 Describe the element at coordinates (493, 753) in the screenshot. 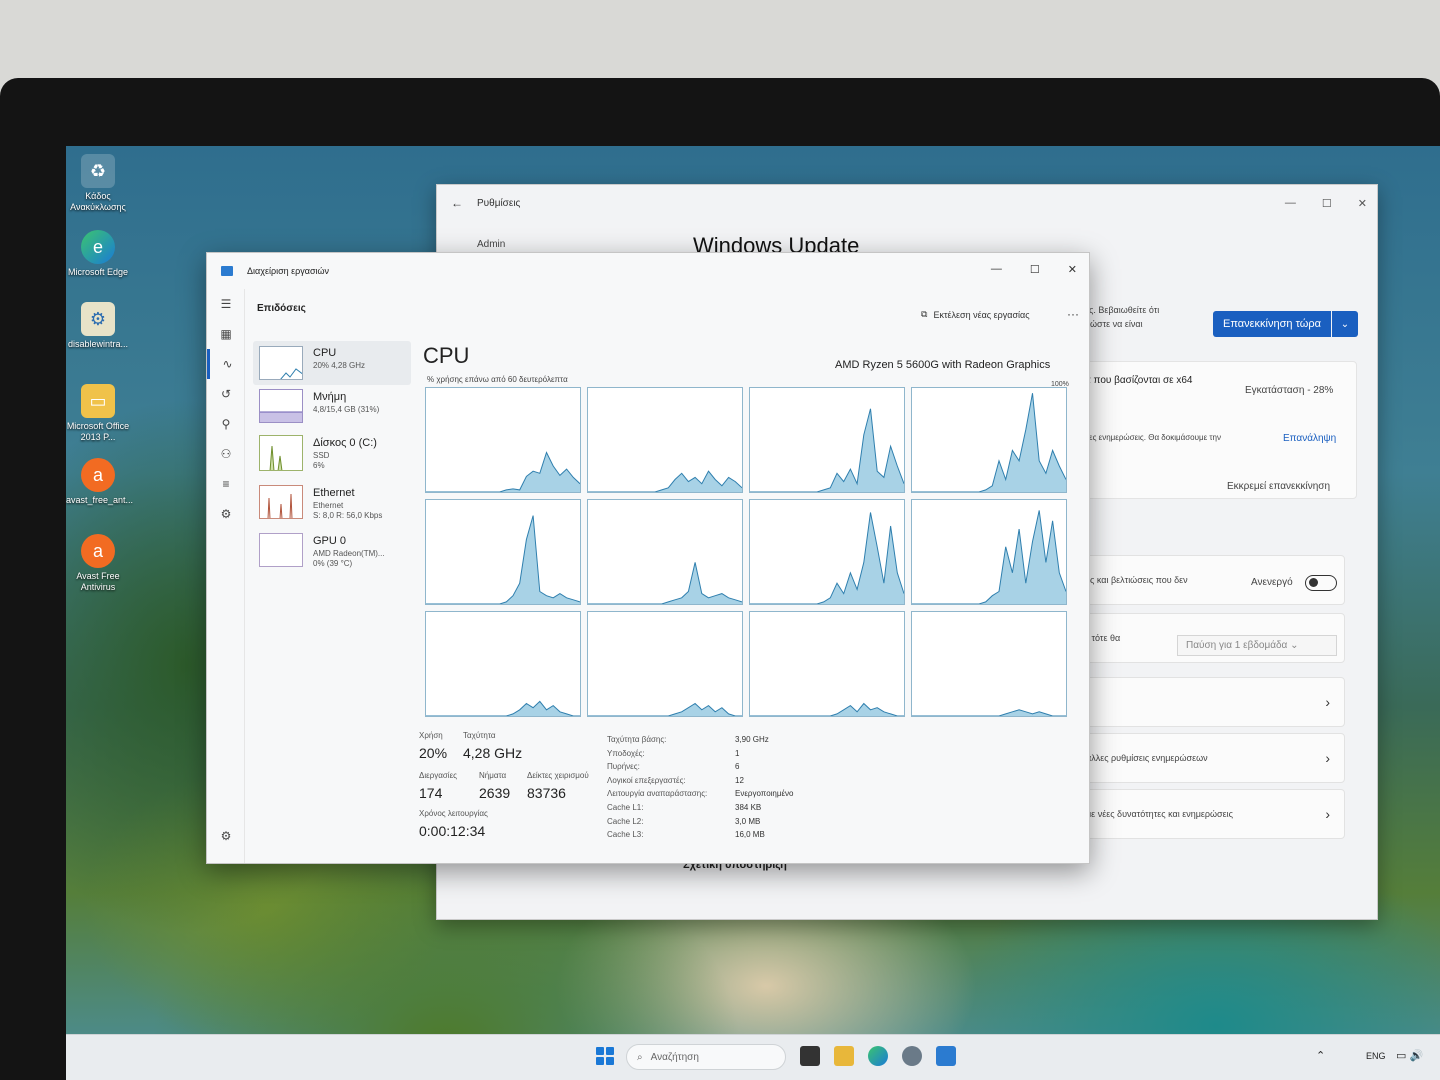

I see `speed-value: 4,28 GHz` at that location.